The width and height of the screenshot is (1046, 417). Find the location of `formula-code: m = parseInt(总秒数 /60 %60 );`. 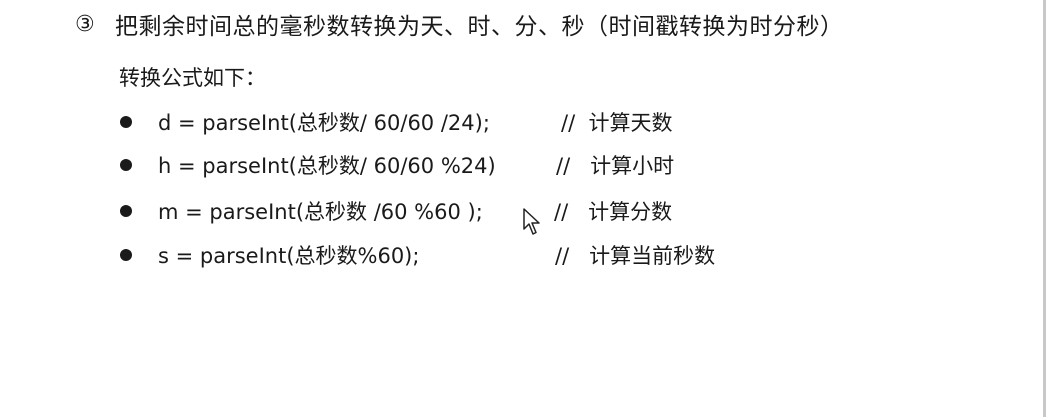

formula-code: m = parseInt(总秒数 /60 %60 ); is located at coordinates (320, 212).